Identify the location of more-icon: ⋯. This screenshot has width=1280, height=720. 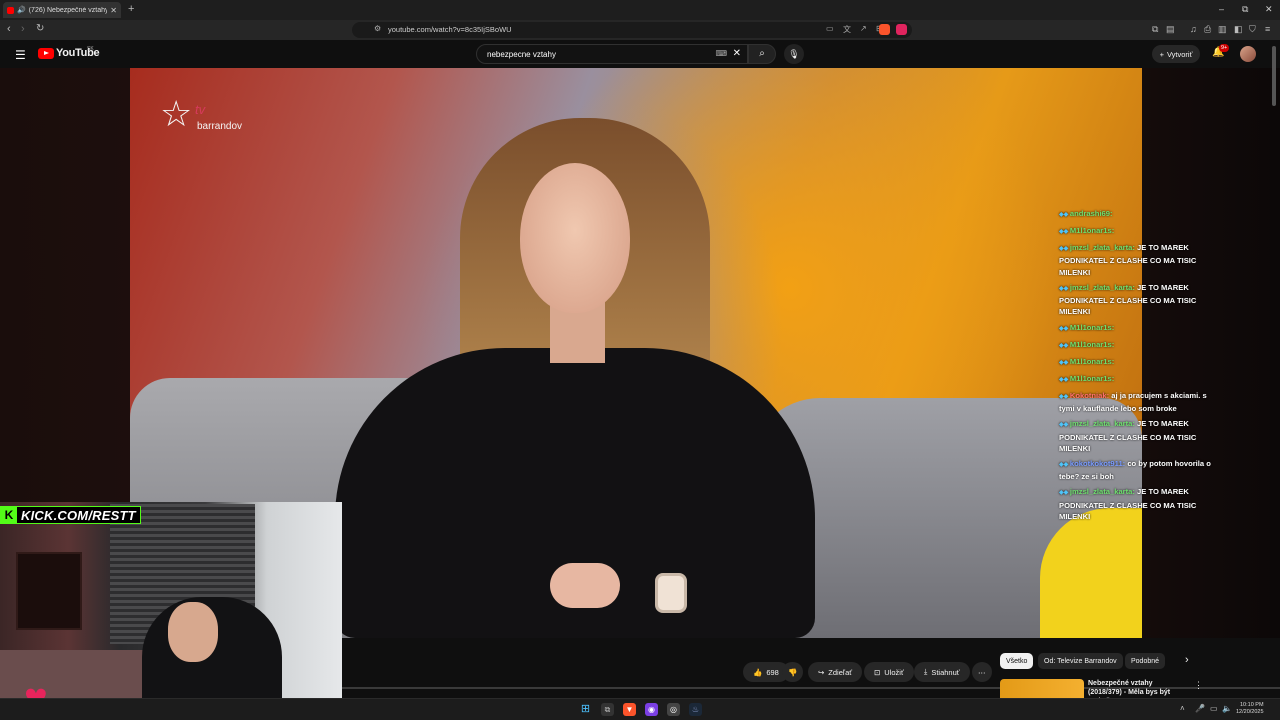
(982, 672).